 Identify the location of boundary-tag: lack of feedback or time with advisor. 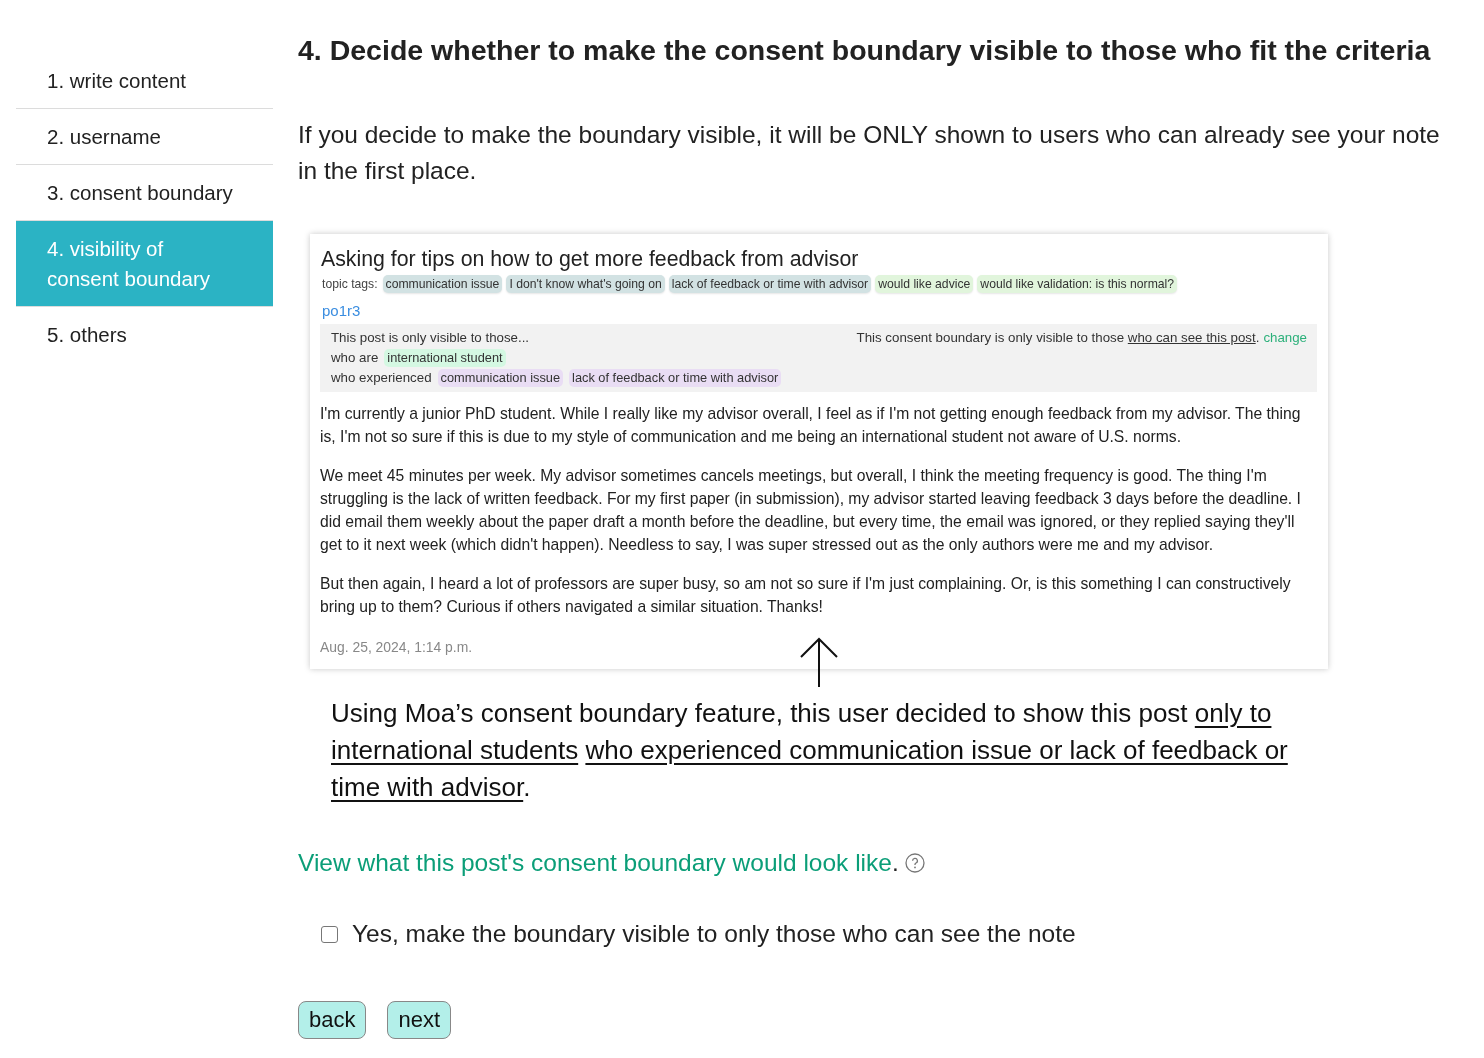
(675, 378).